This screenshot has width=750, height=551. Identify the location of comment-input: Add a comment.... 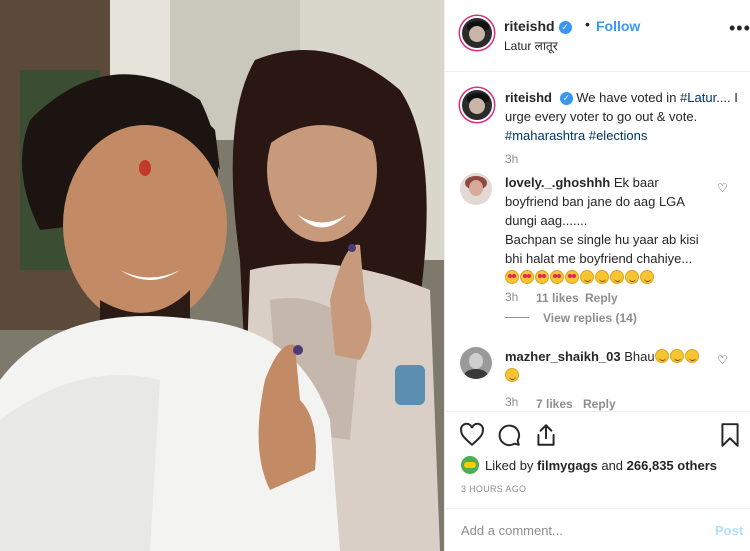
(512, 530).